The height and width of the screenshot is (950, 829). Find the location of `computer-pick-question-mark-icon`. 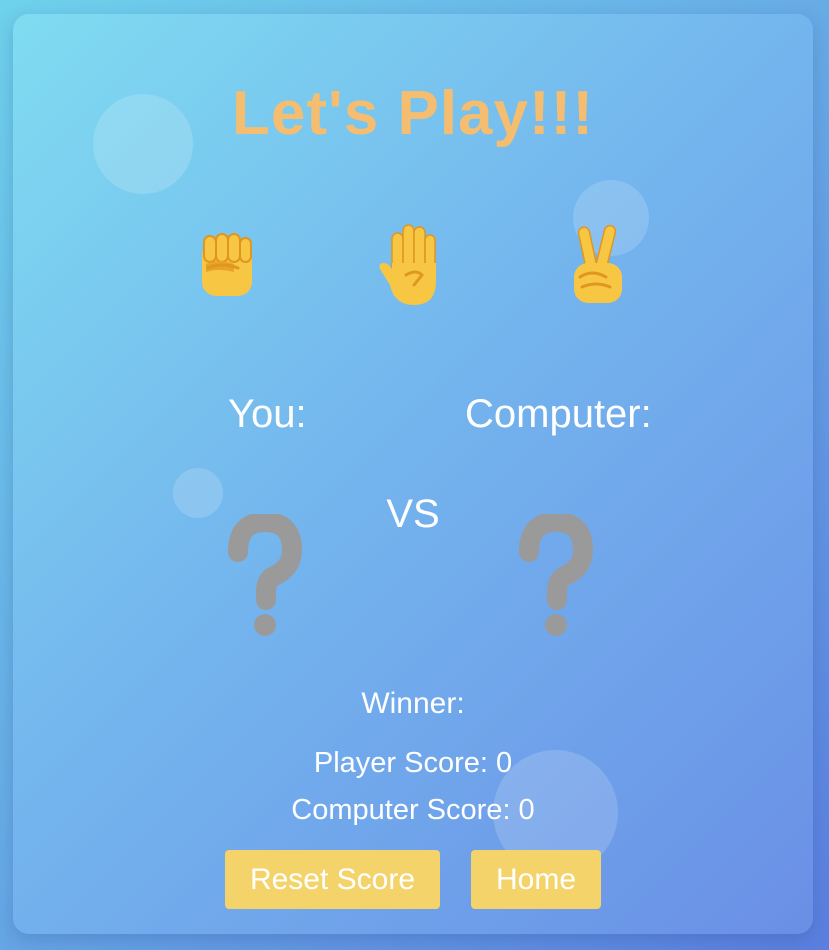

computer-pick-question-mark-icon is located at coordinates (556, 575).